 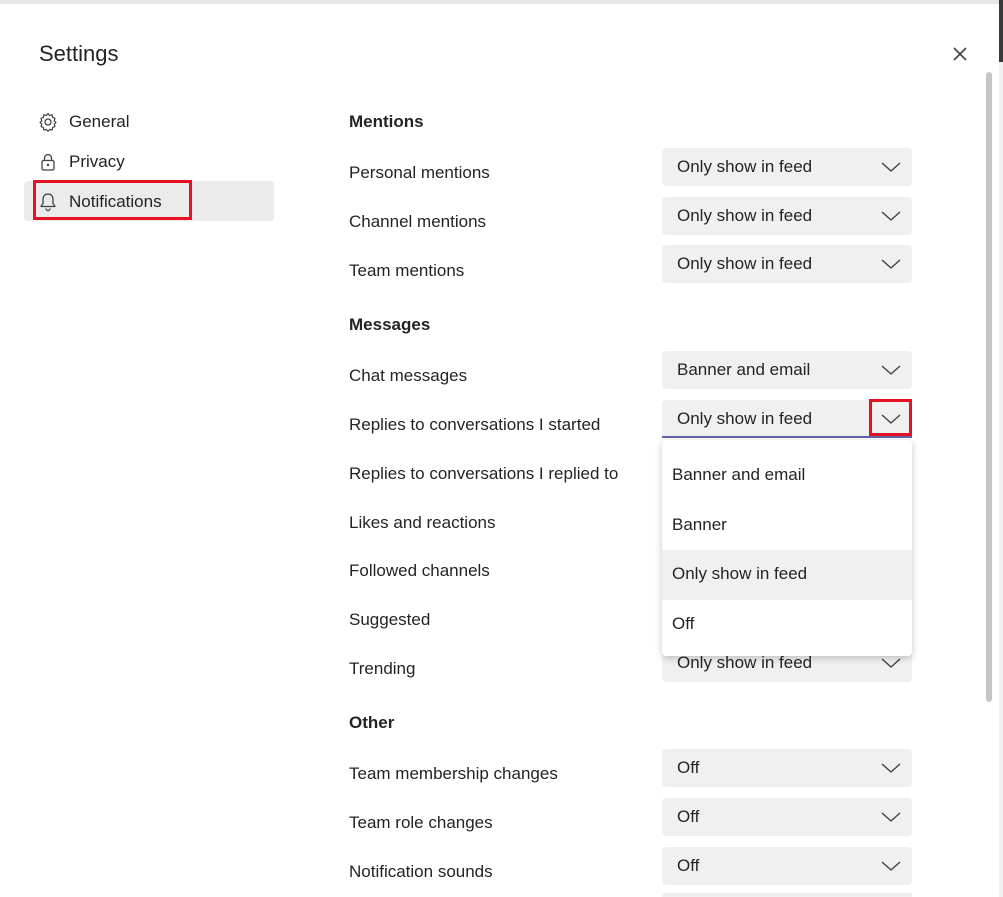 I want to click on nav-item-label: General, so click(x=99, y=121).